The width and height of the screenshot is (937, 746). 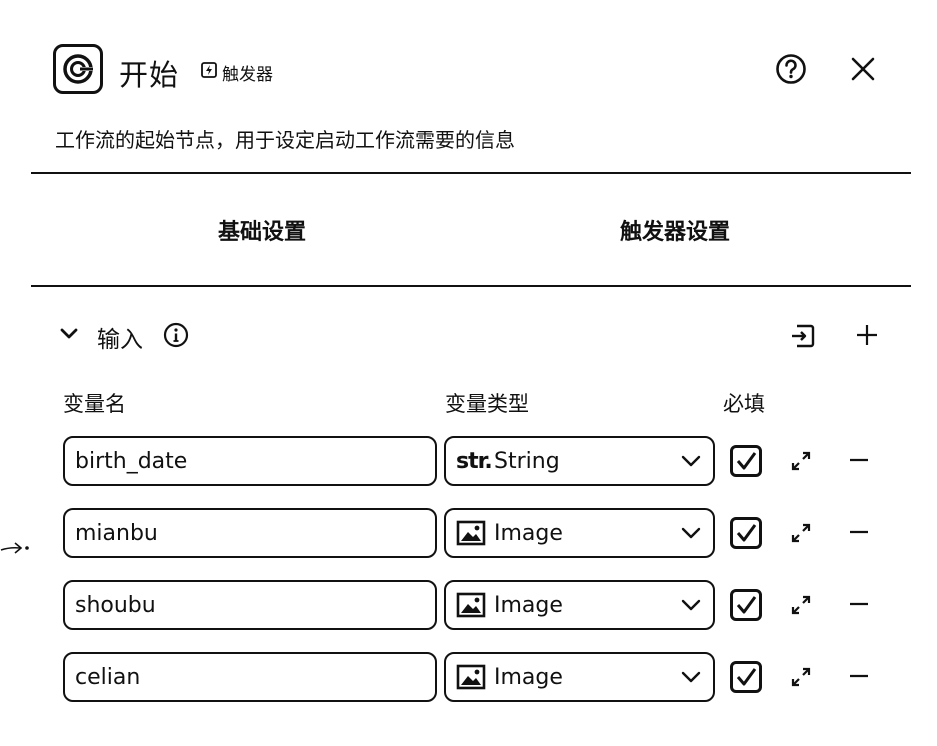 What do you see at coordinates (250, 461) in the screenshot?
I see `variable-name-input: birth_date` at bounding box center [250, 461].